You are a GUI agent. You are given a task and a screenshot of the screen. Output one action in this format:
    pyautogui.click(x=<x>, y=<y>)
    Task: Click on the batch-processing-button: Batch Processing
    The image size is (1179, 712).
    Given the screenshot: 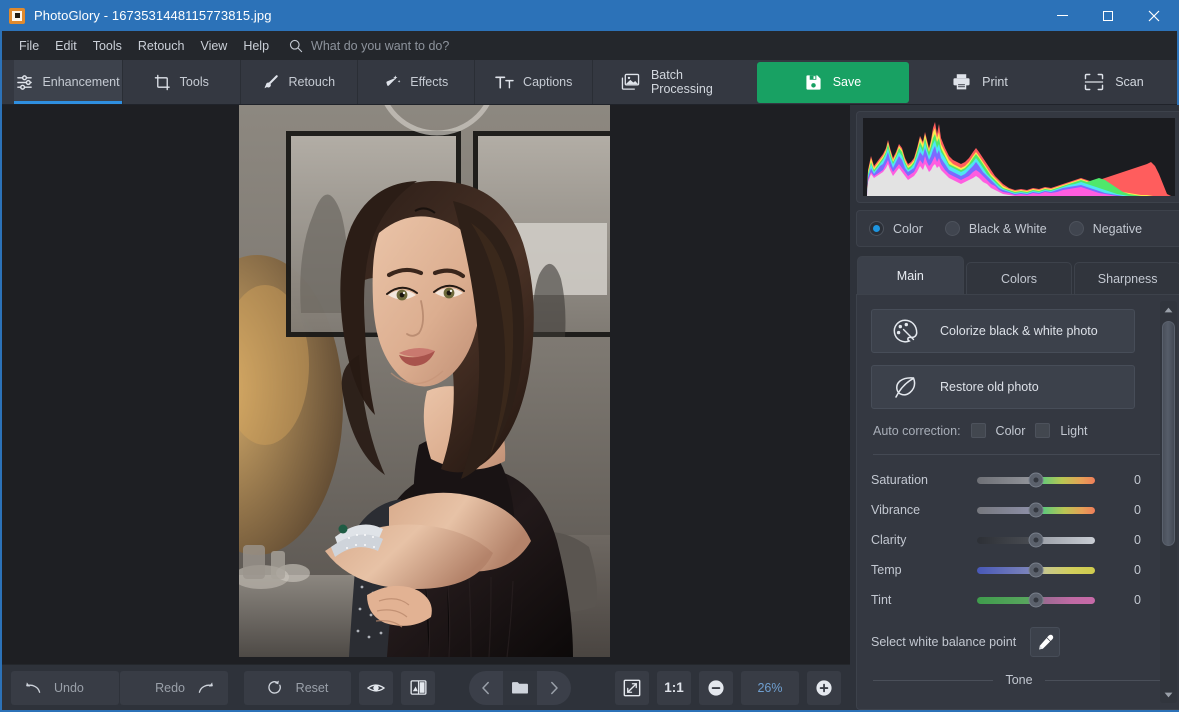 What is the action you would take?
    pyautogui.click(x=676, y=82)
    